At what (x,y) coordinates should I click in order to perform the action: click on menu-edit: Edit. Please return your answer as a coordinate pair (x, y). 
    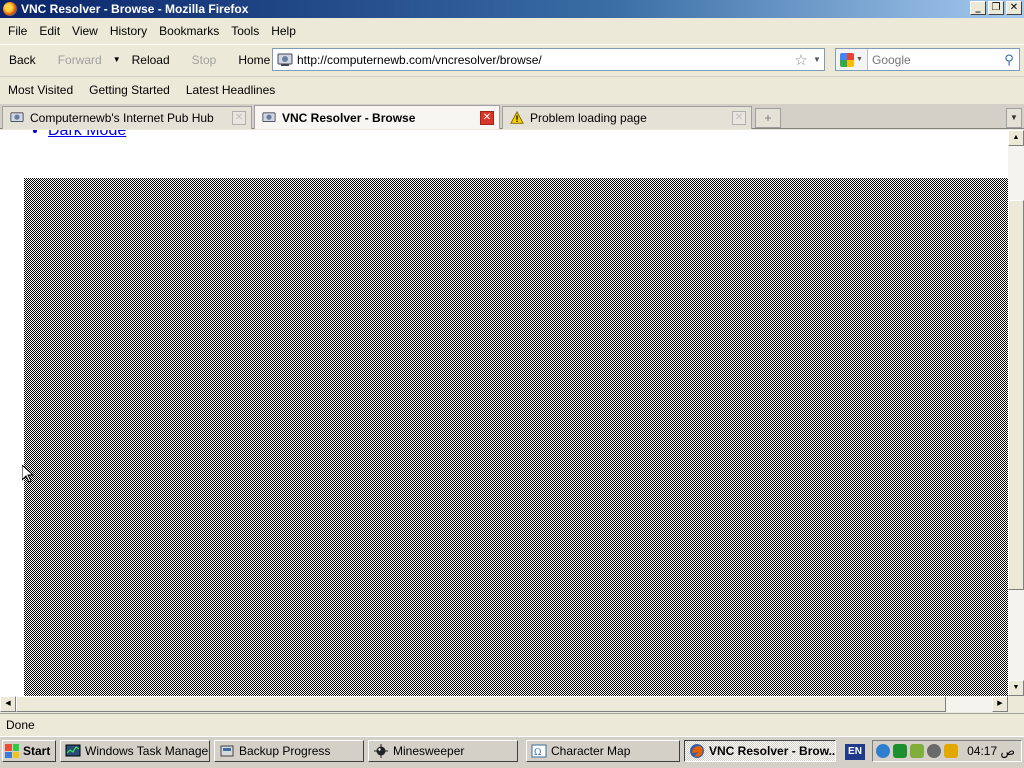
    Looking at the image, I should click on (49, 31).